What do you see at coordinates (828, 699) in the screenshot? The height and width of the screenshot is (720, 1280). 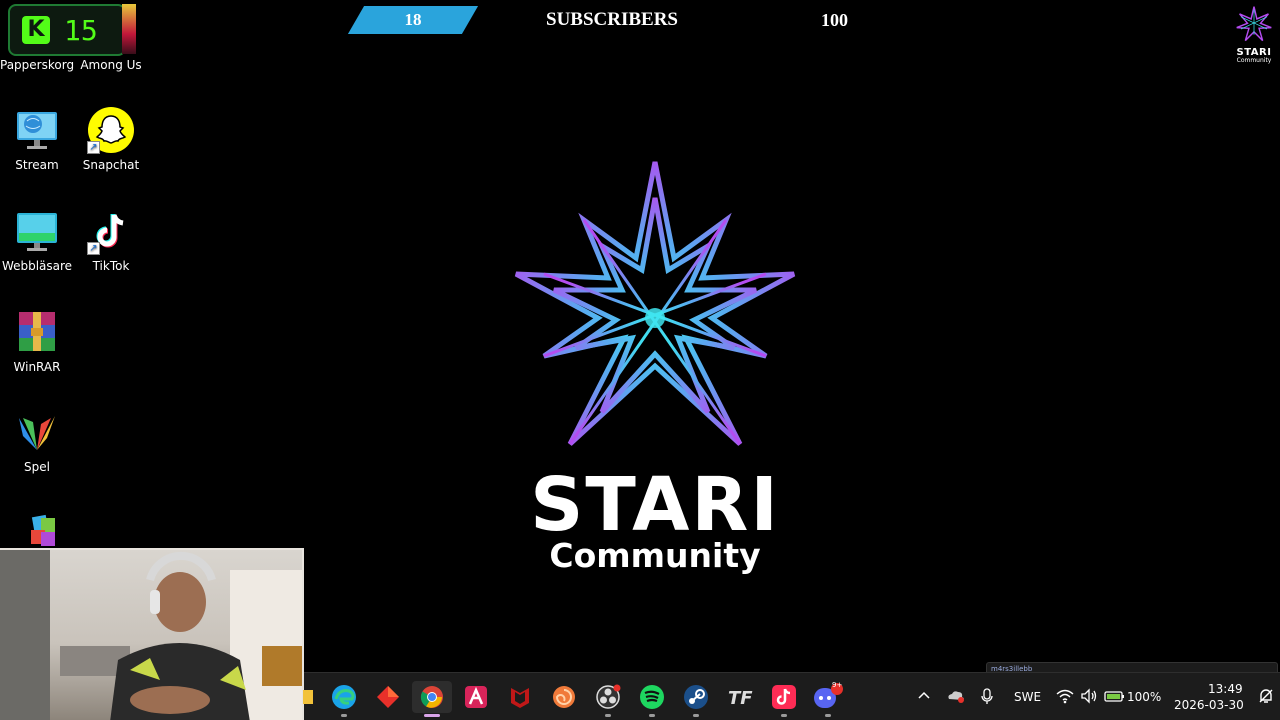 I see `taskbar-app-discord: 9+` at bounding box center [828, 699].